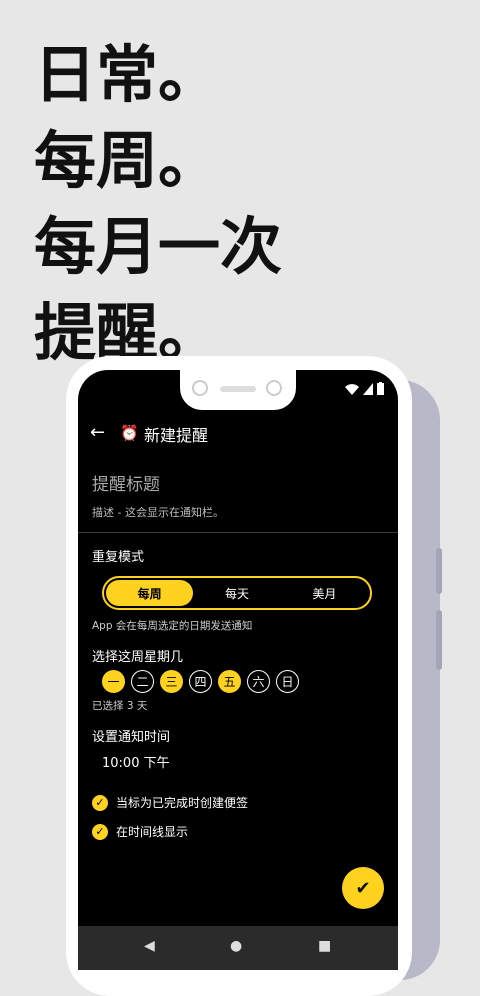 This screenshot has width=480, height=996. I want to click on system-nav-bar: ◀ ● ■, so click(238, 948).